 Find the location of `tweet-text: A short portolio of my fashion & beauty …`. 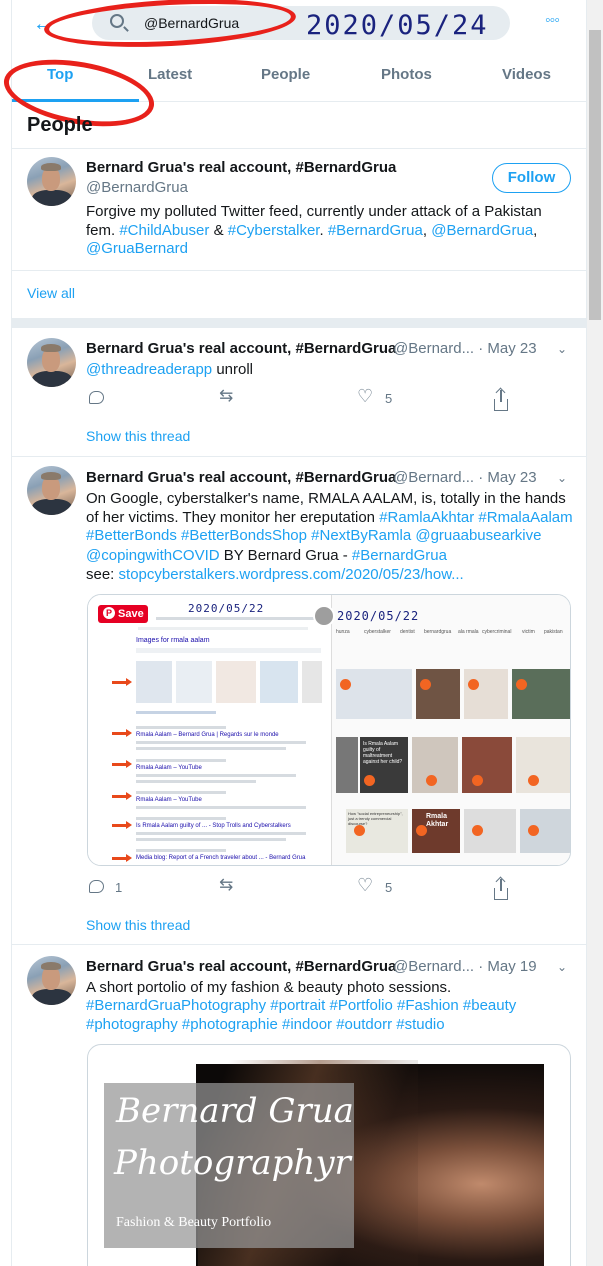

tweet-text: A short portolio of my fashion & beauty … is located at coordinates (269, 987).